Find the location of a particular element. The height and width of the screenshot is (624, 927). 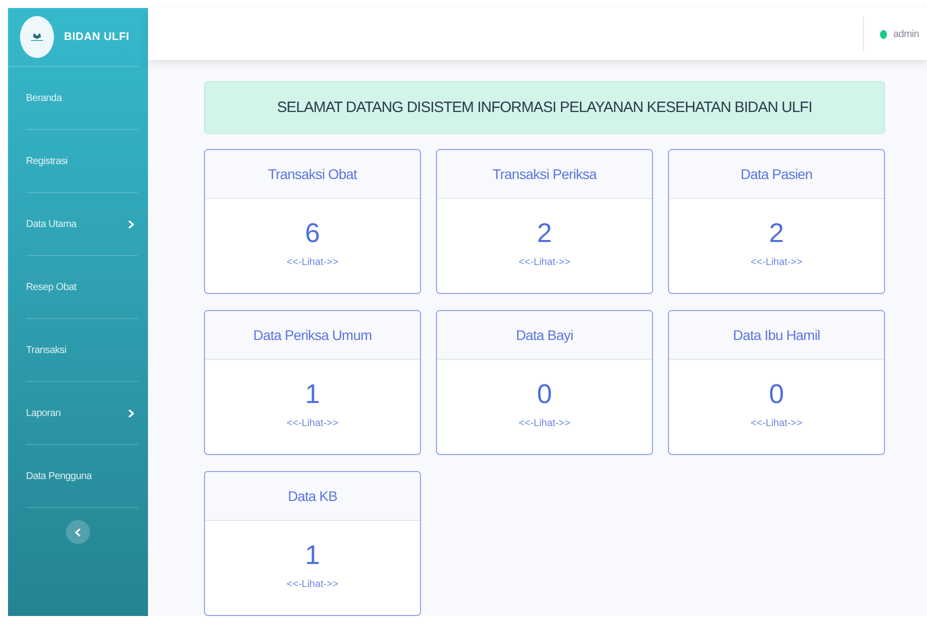

welcome-text: SELAMAT DATANG DISISTEM INFORMASI PELAYANAN KESEHATAN BIDAN ULFI is located at coordinates (544, 107).